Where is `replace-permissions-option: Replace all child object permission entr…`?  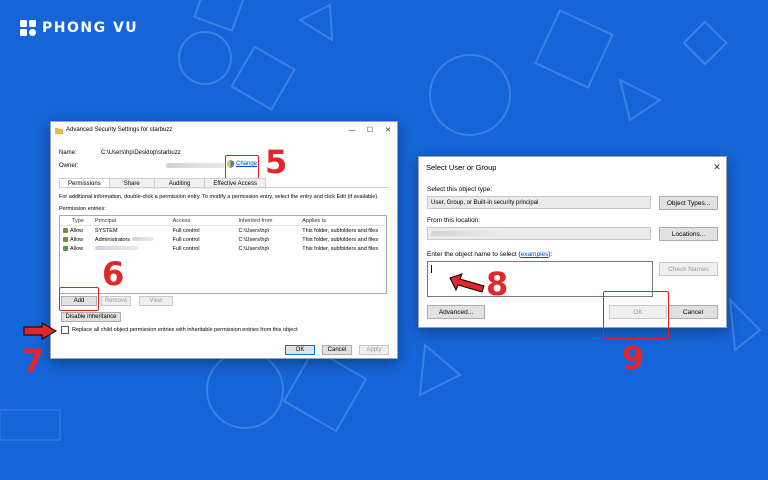 replace-permissions-option: Replace all child object permission entr… is located at coordinates (179, 330).